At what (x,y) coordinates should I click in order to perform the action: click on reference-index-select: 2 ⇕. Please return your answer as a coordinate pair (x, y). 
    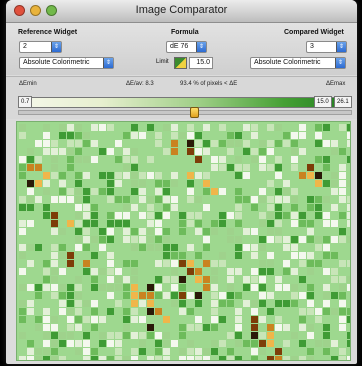
    Looking at the image, I should click on (40, 47).